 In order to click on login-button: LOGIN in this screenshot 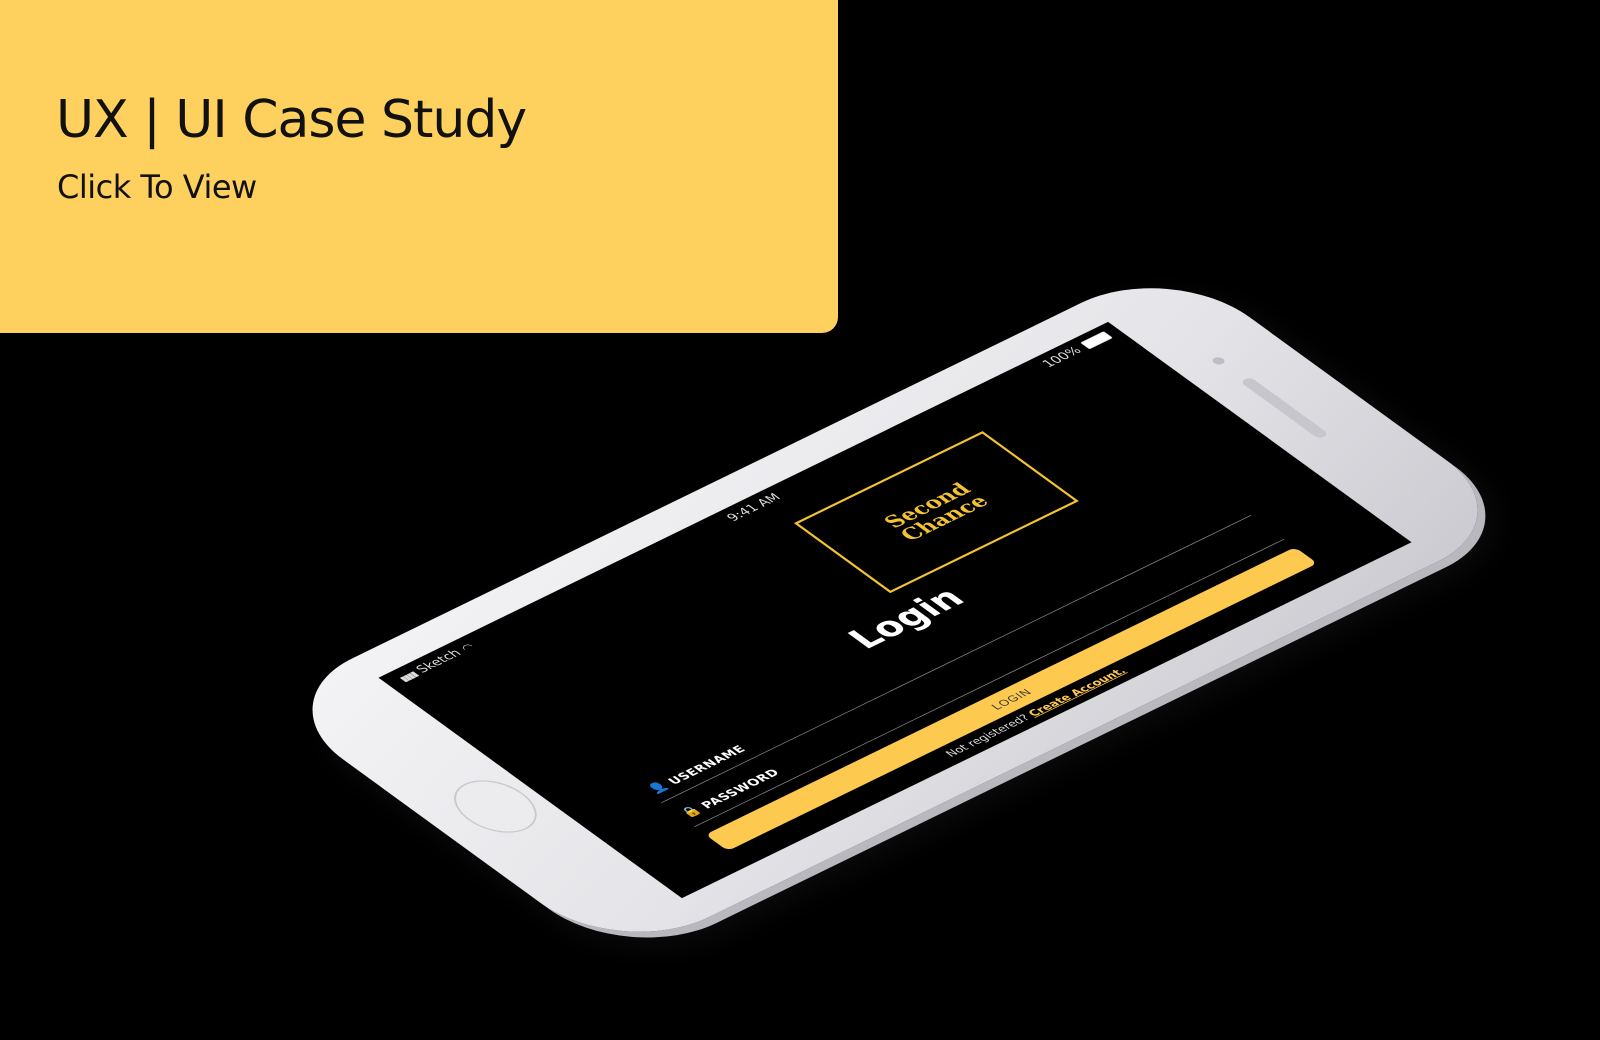, I will do `click(1011, 699)`.